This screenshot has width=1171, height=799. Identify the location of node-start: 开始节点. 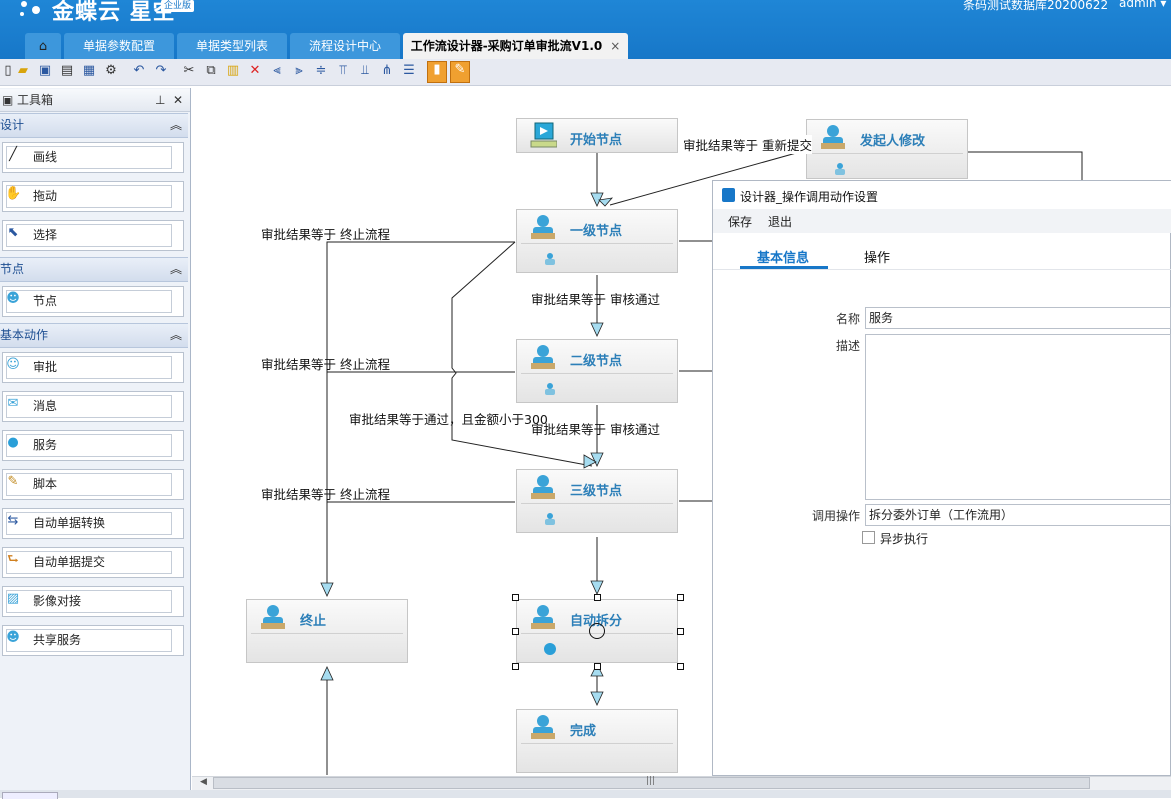
(597, 135).